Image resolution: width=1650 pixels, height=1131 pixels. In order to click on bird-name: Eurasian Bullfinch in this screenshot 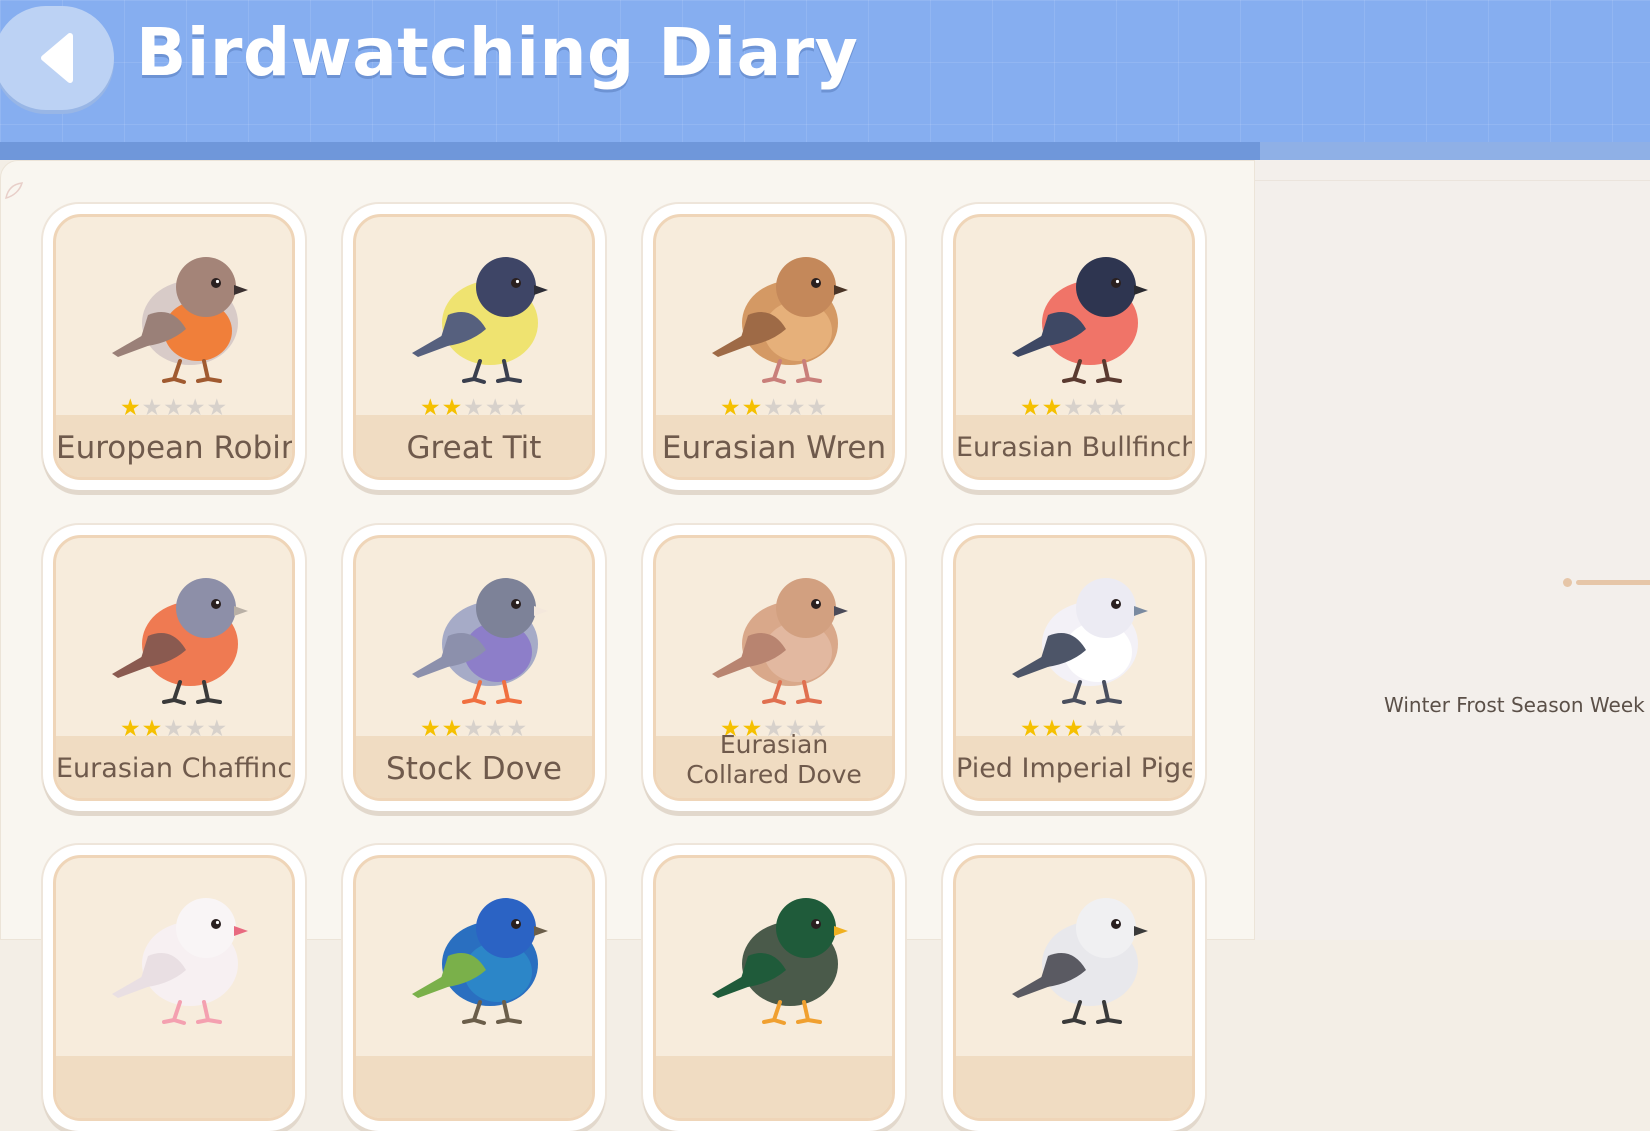, I will do `click(1075, 447)`.